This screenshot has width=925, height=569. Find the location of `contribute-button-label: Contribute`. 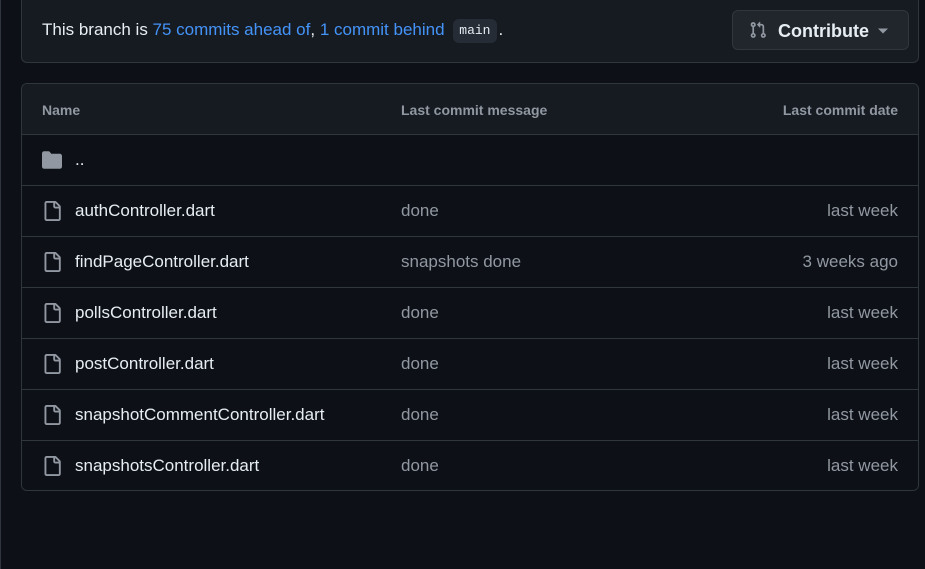

contribute-button-label: Contribute is located at coordinates (823, 31).